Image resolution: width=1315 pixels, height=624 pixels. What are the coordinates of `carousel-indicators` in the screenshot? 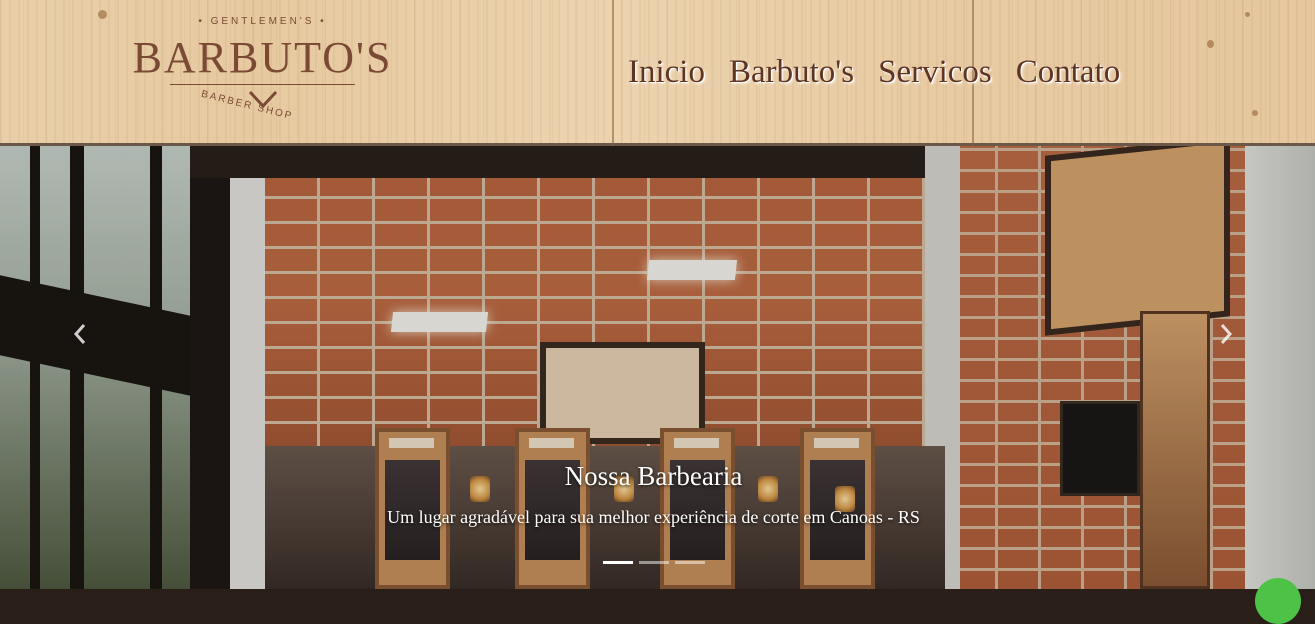 It's located at (654, 562).